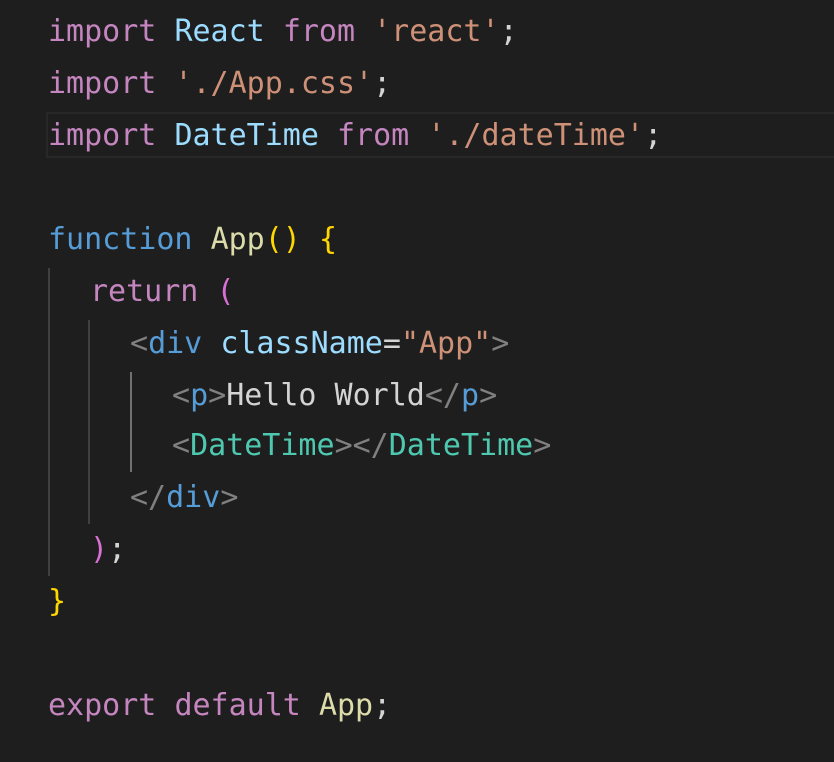  What do you see at coordinates (99, 549) in the screenshot?
I see `bracket: )` at bounding box center [99, 549].